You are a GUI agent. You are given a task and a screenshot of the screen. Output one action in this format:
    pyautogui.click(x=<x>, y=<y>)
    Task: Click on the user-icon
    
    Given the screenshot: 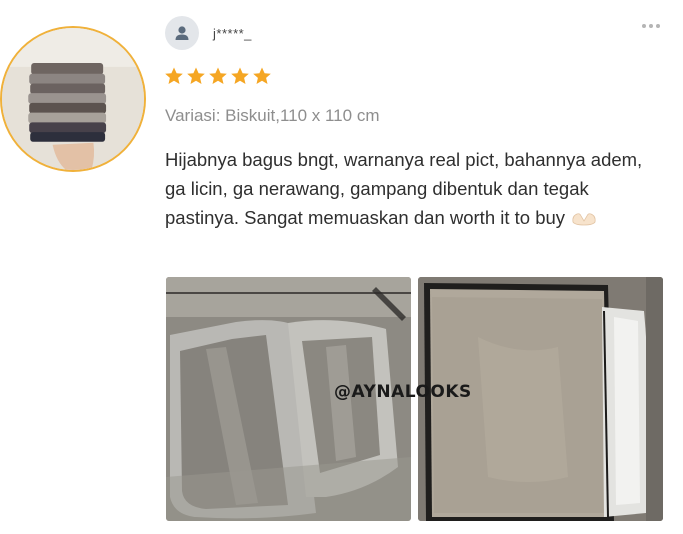 What is the action you would take?
    pyautogui.click(x=182, y=33)
    